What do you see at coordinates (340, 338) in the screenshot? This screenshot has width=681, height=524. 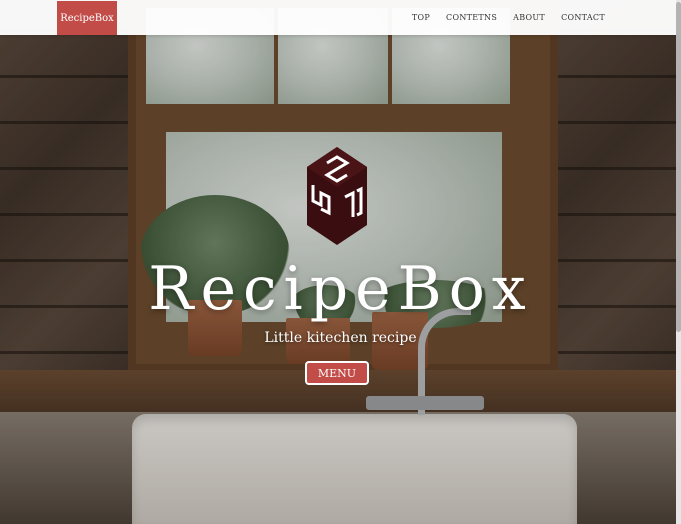 I see `hero-subtitle: Little kitechen recipe` at bounding box center [340, 338].